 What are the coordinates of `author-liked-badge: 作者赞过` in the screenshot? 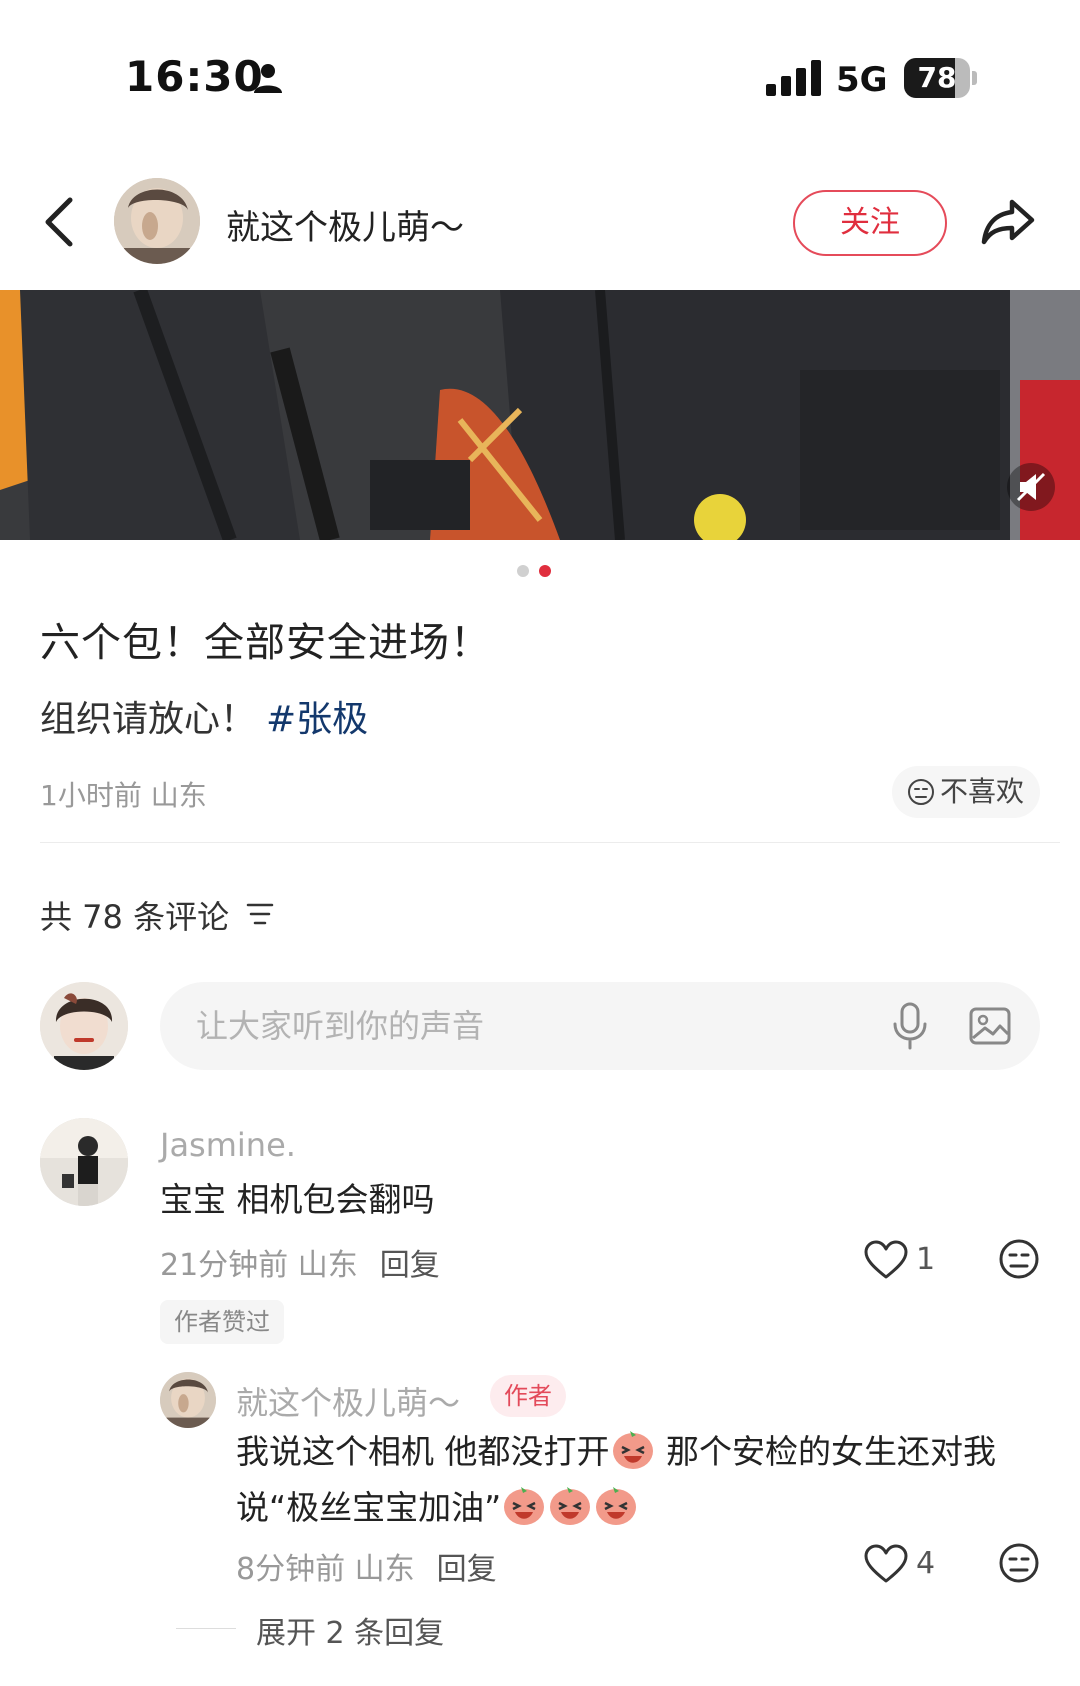 It's located at (222, 1322).